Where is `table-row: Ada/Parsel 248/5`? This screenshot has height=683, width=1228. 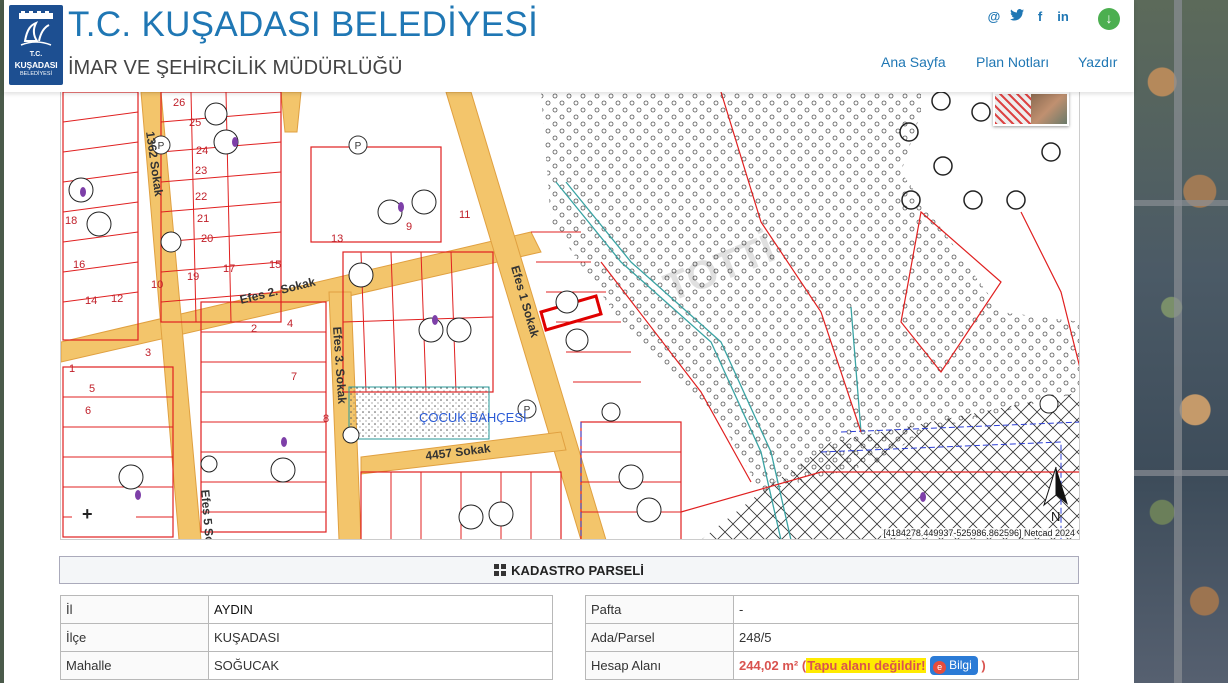
table-row: Ada/Parsel 248/5 is located at coordinates (832, 637).